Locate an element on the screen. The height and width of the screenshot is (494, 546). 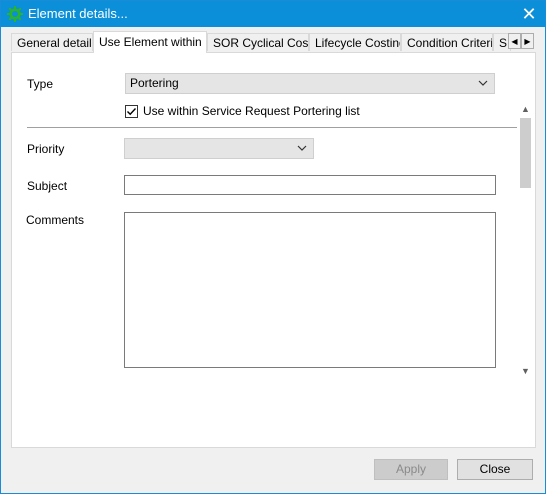
priority-label: Priority is located at coordinates (46, 149).